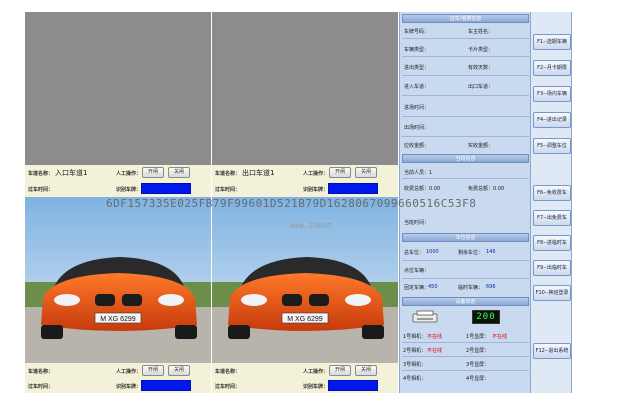 The image size is (629, 406). Describe the element at coordinates (552, 268) in the screenshot. I see `f9-button: F9--出临时车` at that location.